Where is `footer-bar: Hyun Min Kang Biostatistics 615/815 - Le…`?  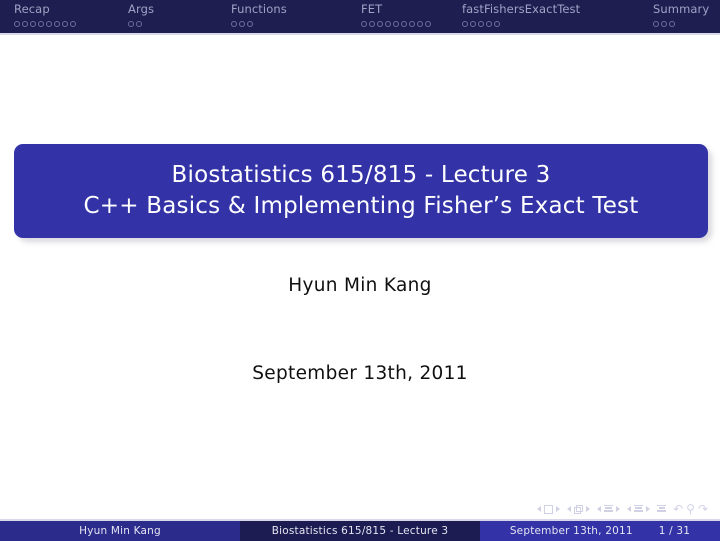 footer-bar: Hyun Min Kang Biostatistics 615/815 - Le… is located at coordinates (360, 531).